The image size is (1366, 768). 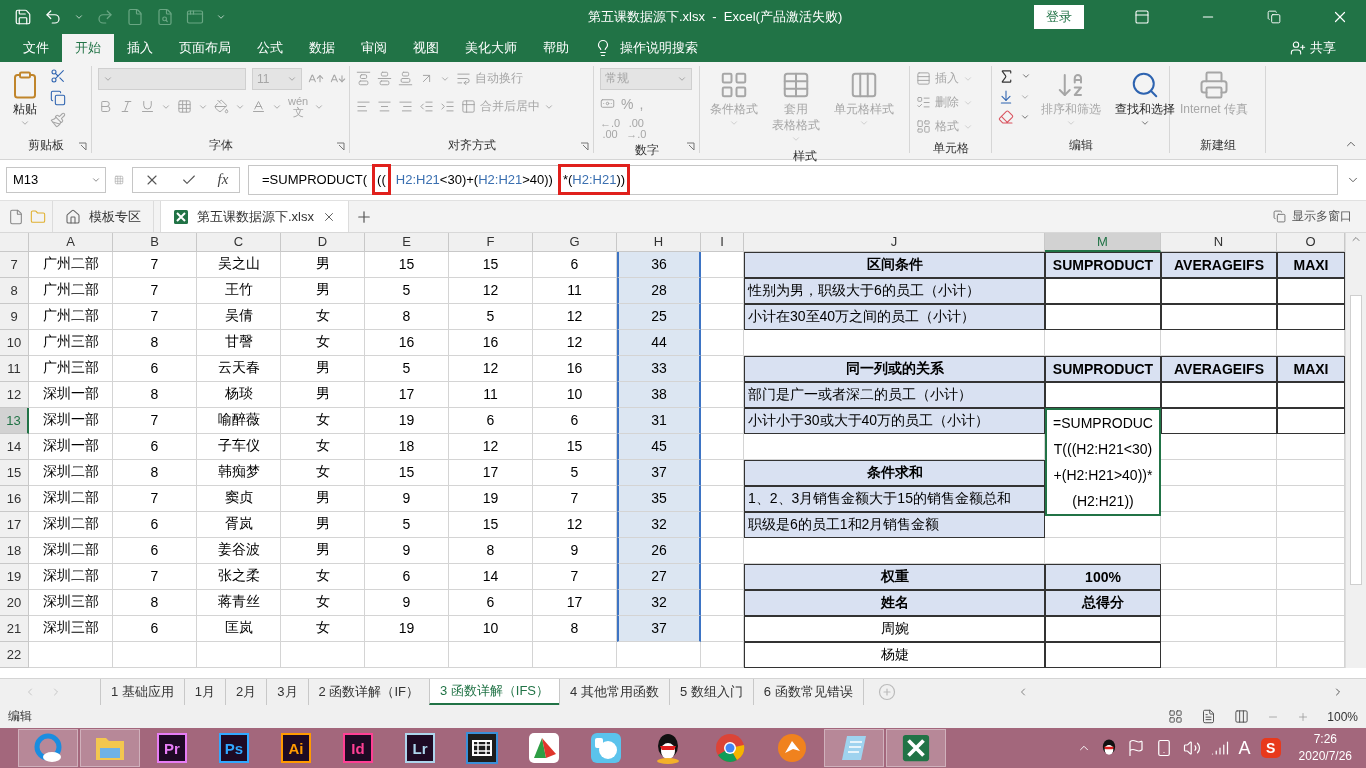 What do you see at coordinates (1244, 748) in the screenshot?
I see `input-mode-indicator: A` at bounding box center [1244, 748].